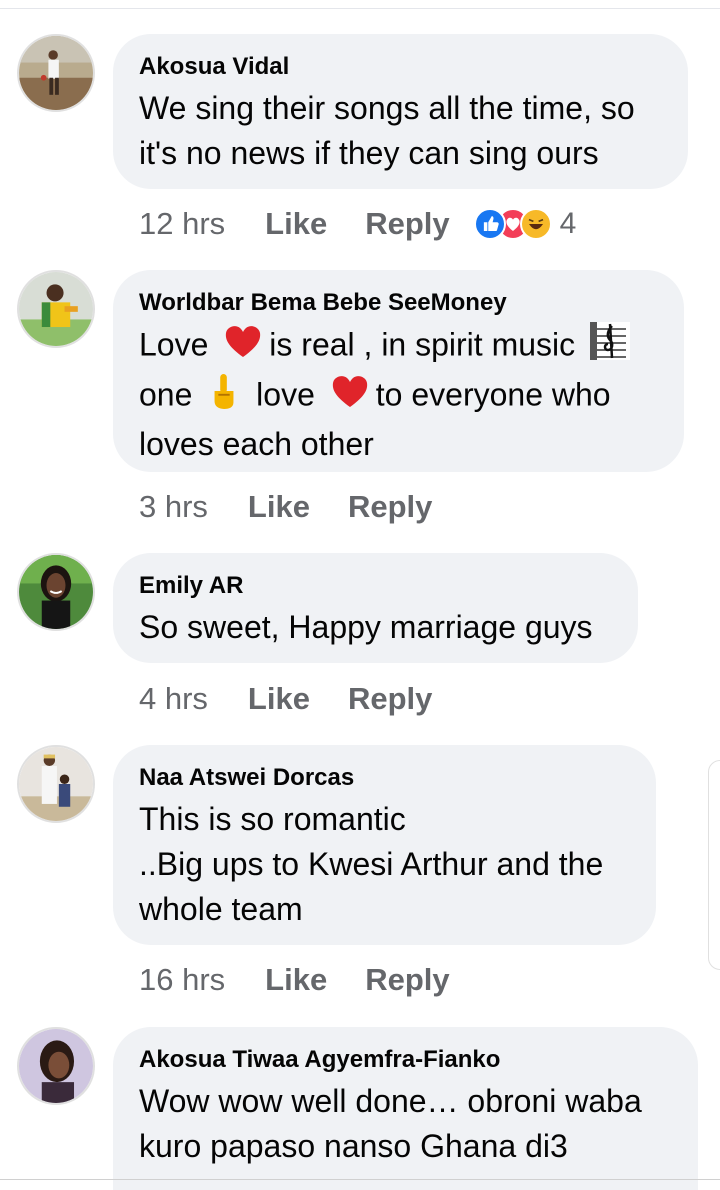 The height and width of the screenshot is (1190, 720). I want to click on scroll-edge-handle, so click(714, 865).